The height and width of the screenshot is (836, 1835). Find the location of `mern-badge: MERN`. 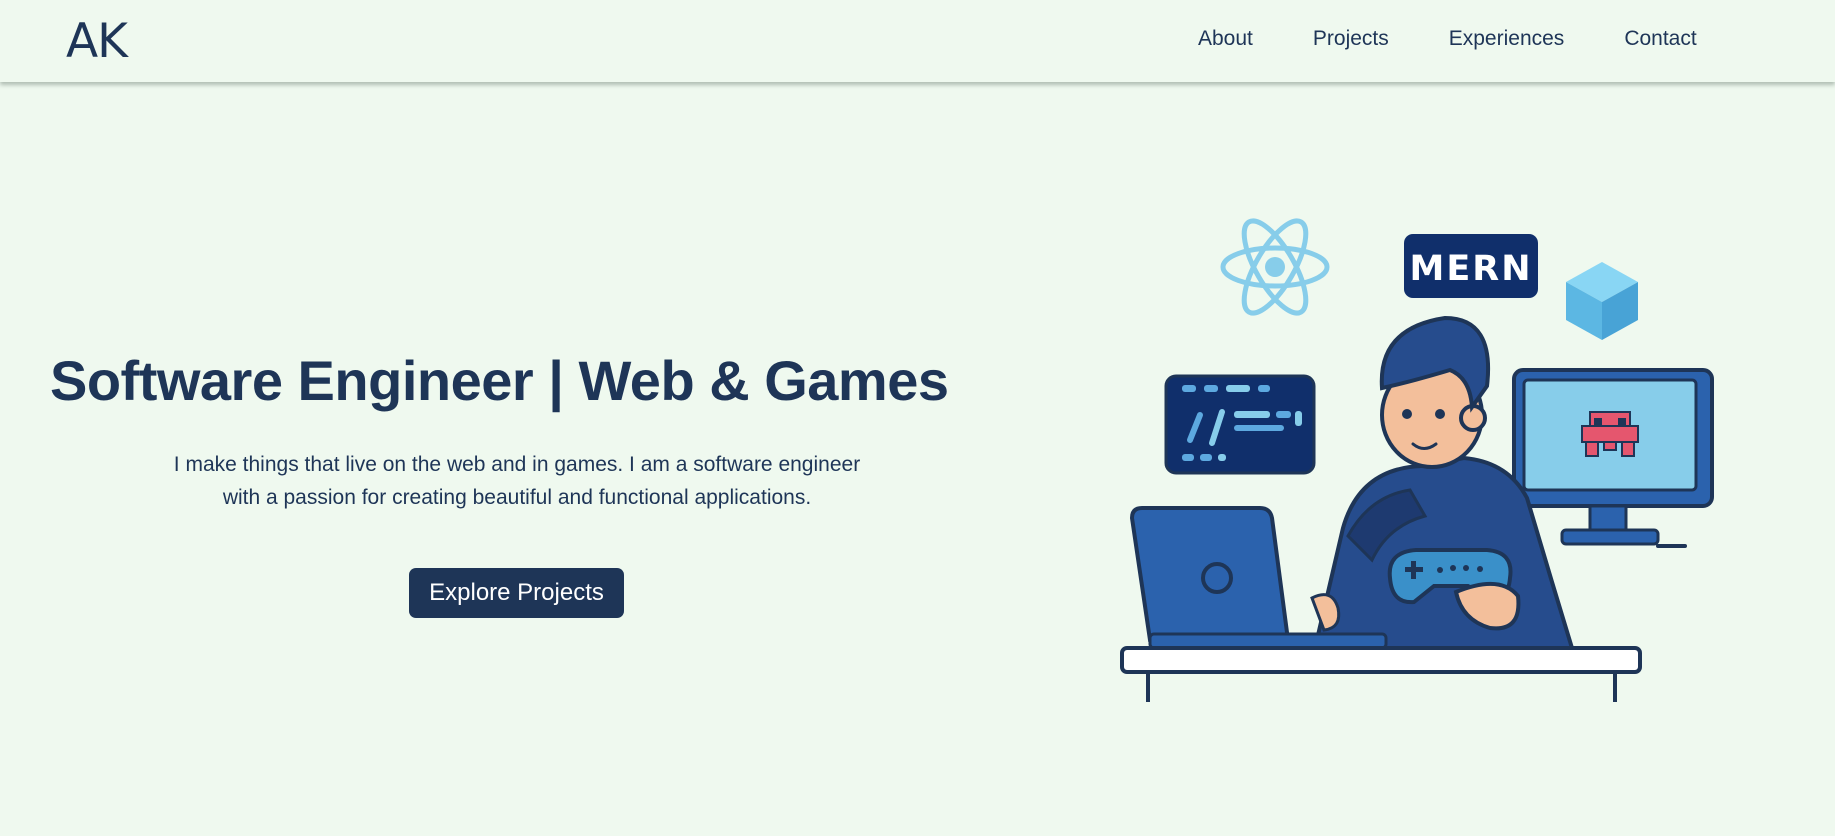

mern-badge: MERN is located at coordinates (1471, 266).